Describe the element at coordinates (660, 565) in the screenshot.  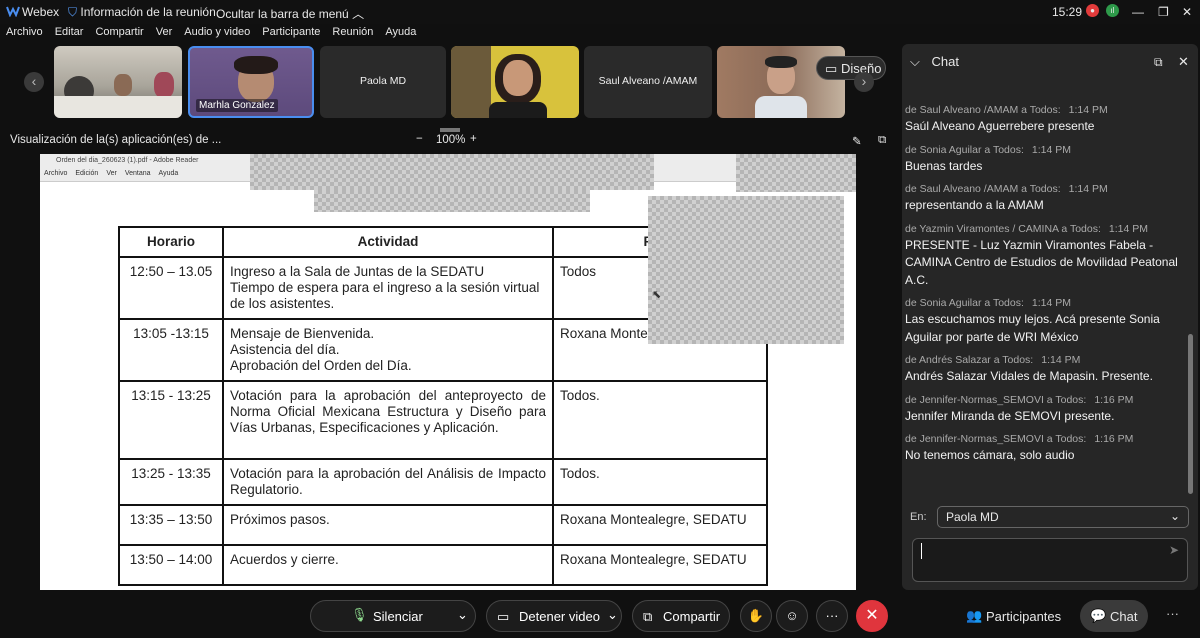
I see `table-cell-responsible: Roxana Montealegre, SEDATU` at that location.